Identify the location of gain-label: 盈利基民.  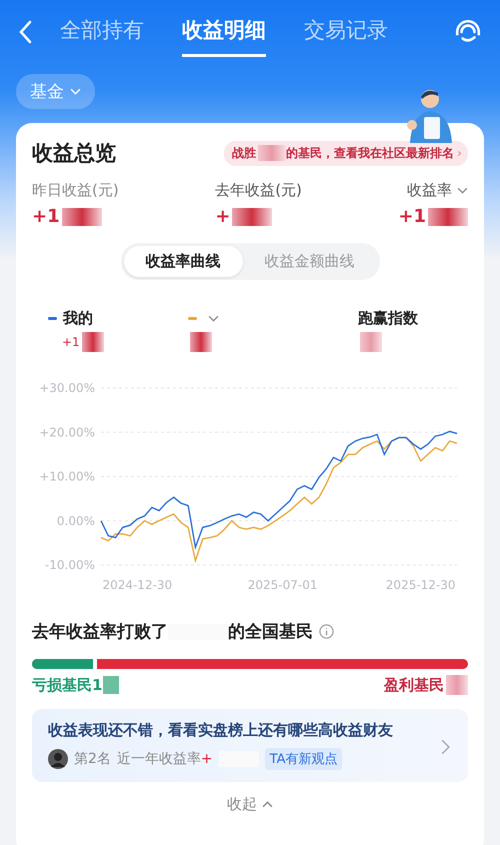
(414, 685).